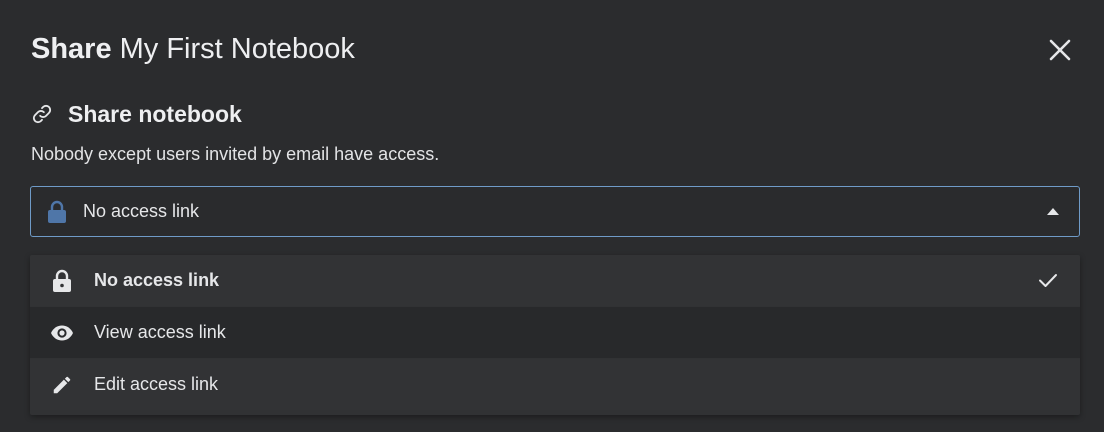 Image resolution: width=1104 pixels, height=432 pixels. I want to click on checkmark-icon, so click(1048, 280).